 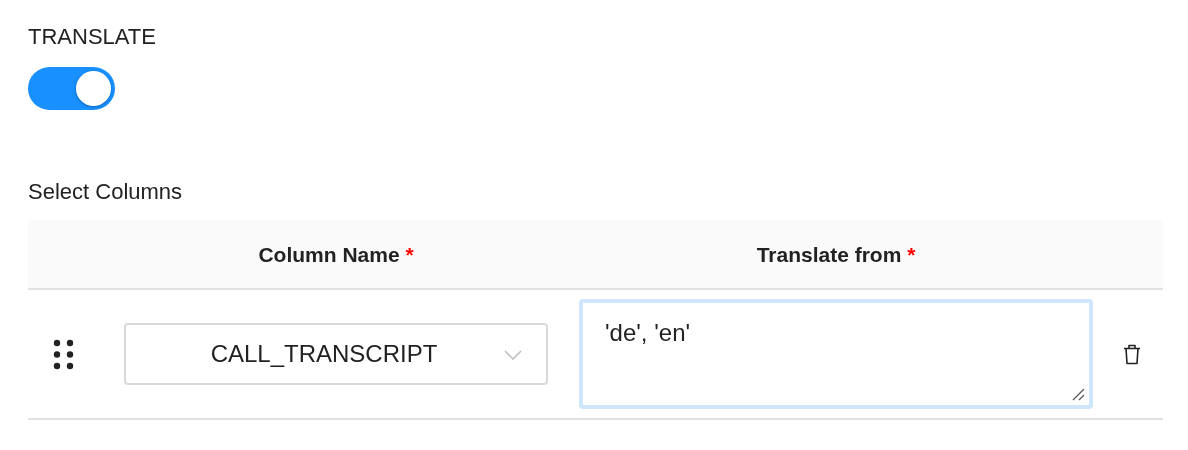 What do you see at coordinates (836, 354) in the screenshot?
I see `translate-from-field: 'de', 'en'` at bounding box center [836, 354].